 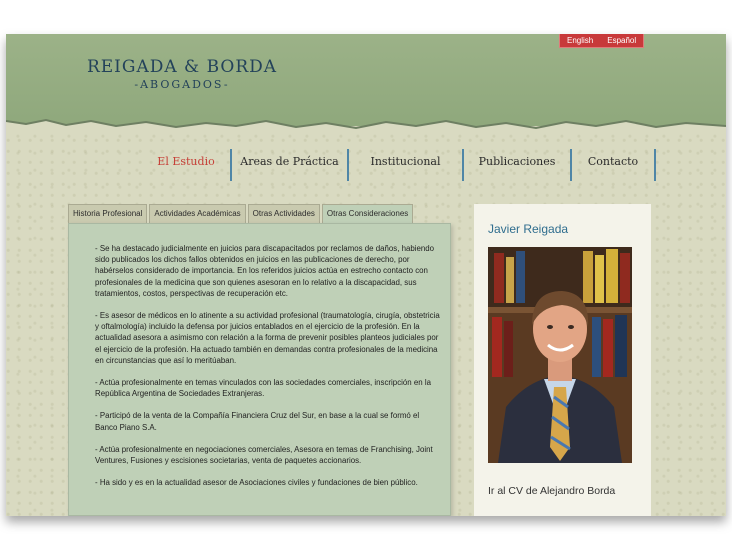 What do you see at coordinates (283, 213) in the screenshot?
I see `tab-otras-actividades: Otras Actividades` at bounding box center [283, 213].